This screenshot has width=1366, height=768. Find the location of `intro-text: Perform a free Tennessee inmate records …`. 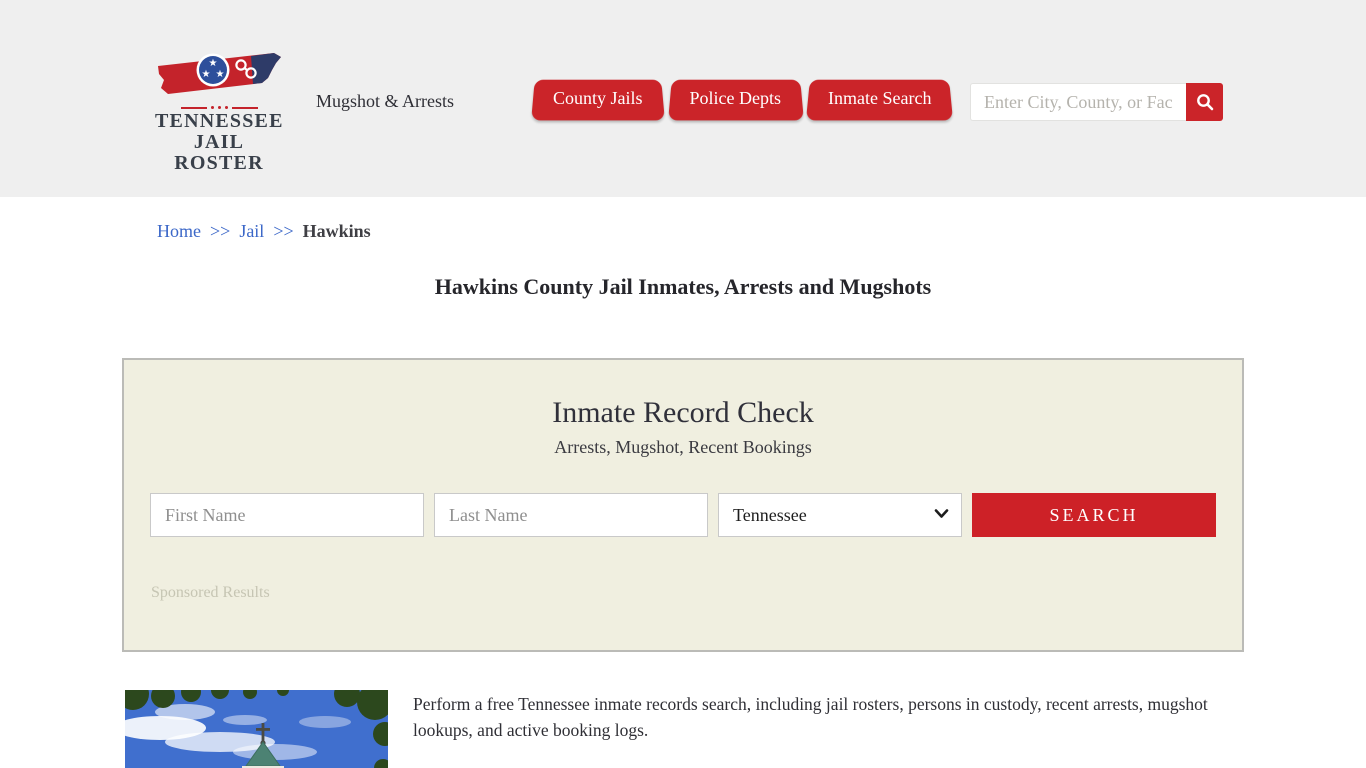

intro-text: Perform a free Tennessee inmate records … is located at coordinates (829, 730).